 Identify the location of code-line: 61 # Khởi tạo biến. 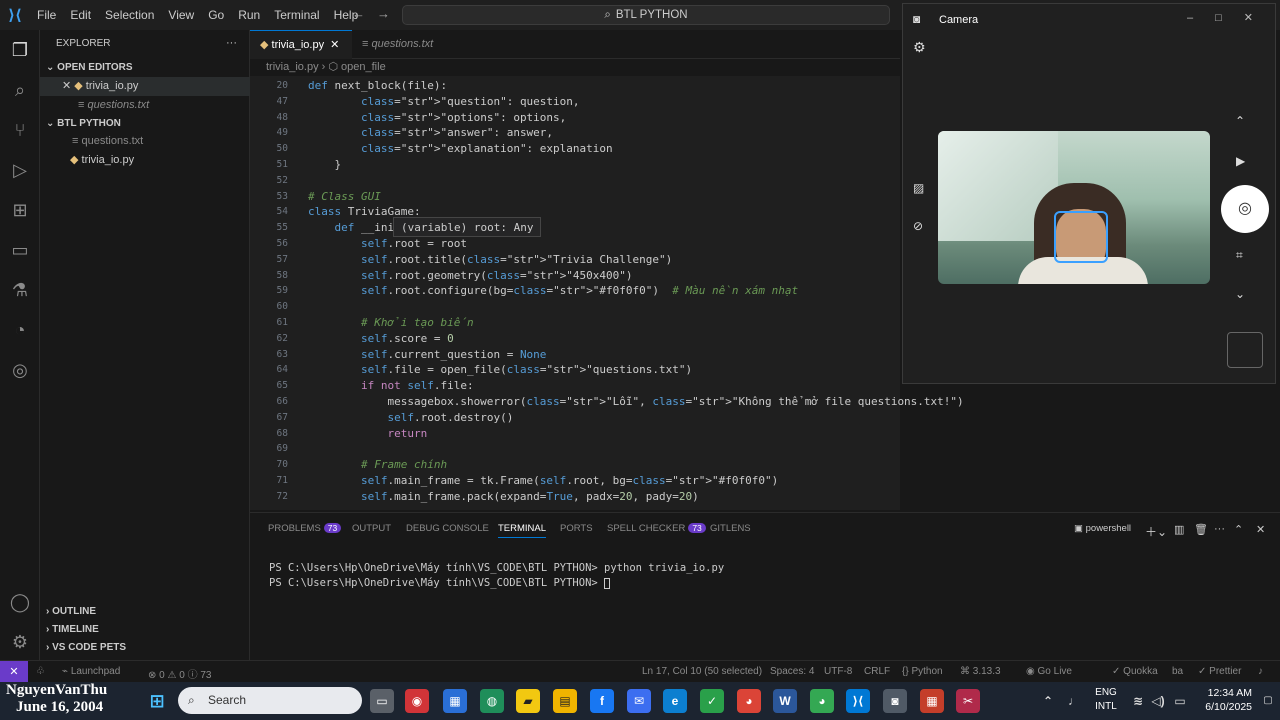
(575, 323).